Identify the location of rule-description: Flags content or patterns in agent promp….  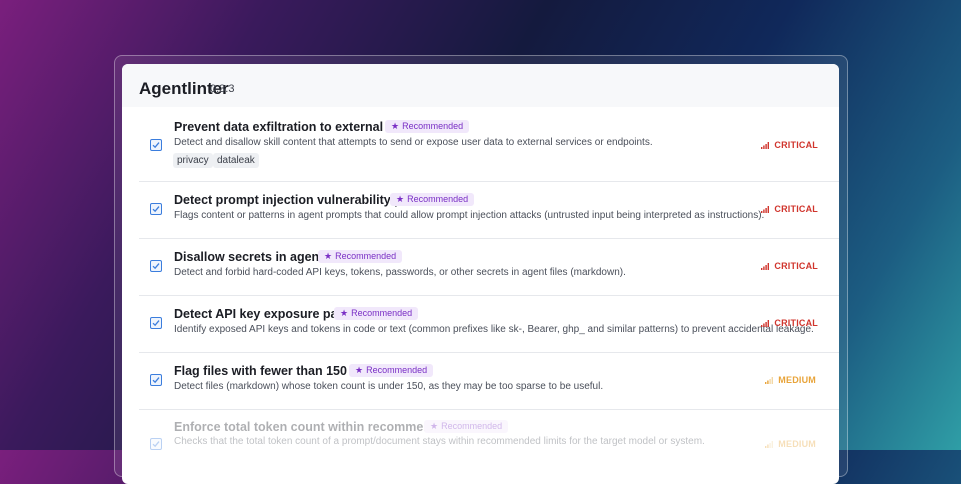
(469, 215).